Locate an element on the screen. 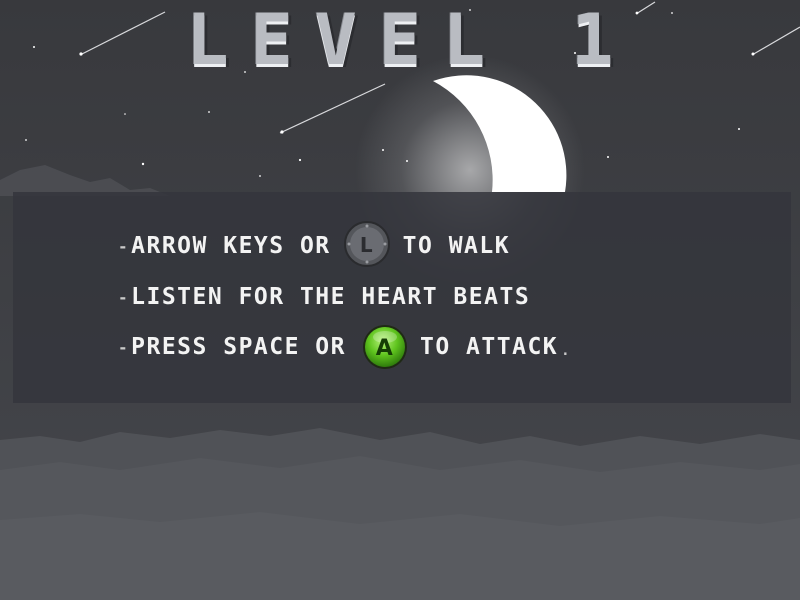  instruction-listen: - LISTEN FOR THE HEART BEATS is located at coordinates (324, 297).